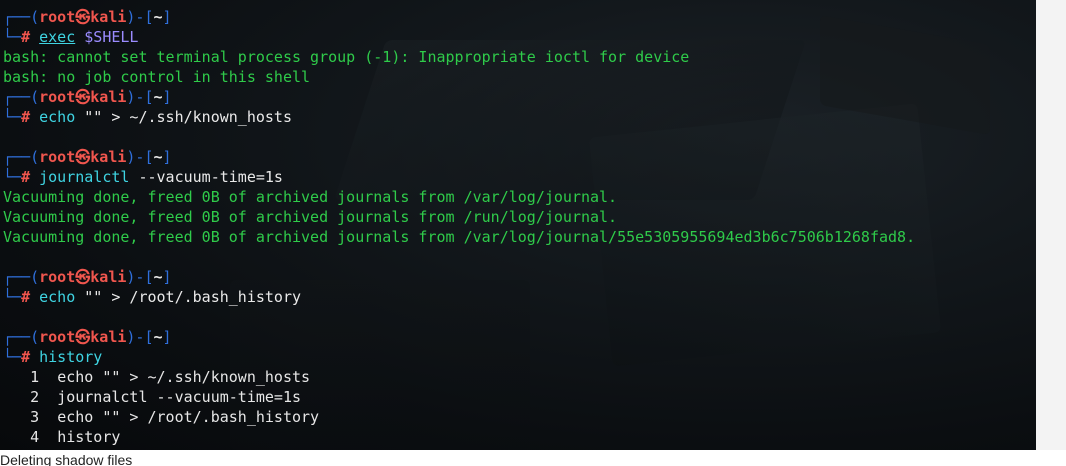 This screenshot has height=466, width=1066. What do you see at coordinates (89, 437) in the screenshot?
I see `history-text: history` at bounding box center [89, 437].